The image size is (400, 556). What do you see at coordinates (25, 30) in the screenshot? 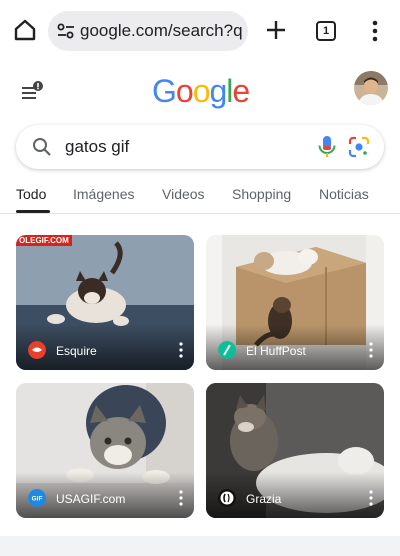
I see `home-icon` at bounding box center [25, 30].